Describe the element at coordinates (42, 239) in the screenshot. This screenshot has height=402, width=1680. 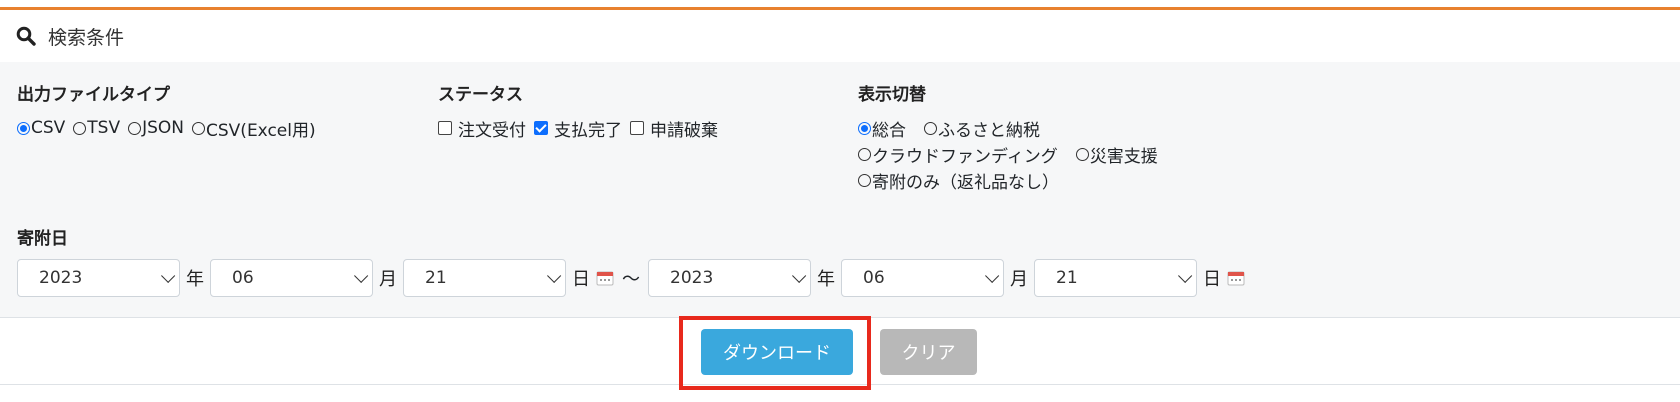
I see `donation-date-title: 寄附日` at that location.